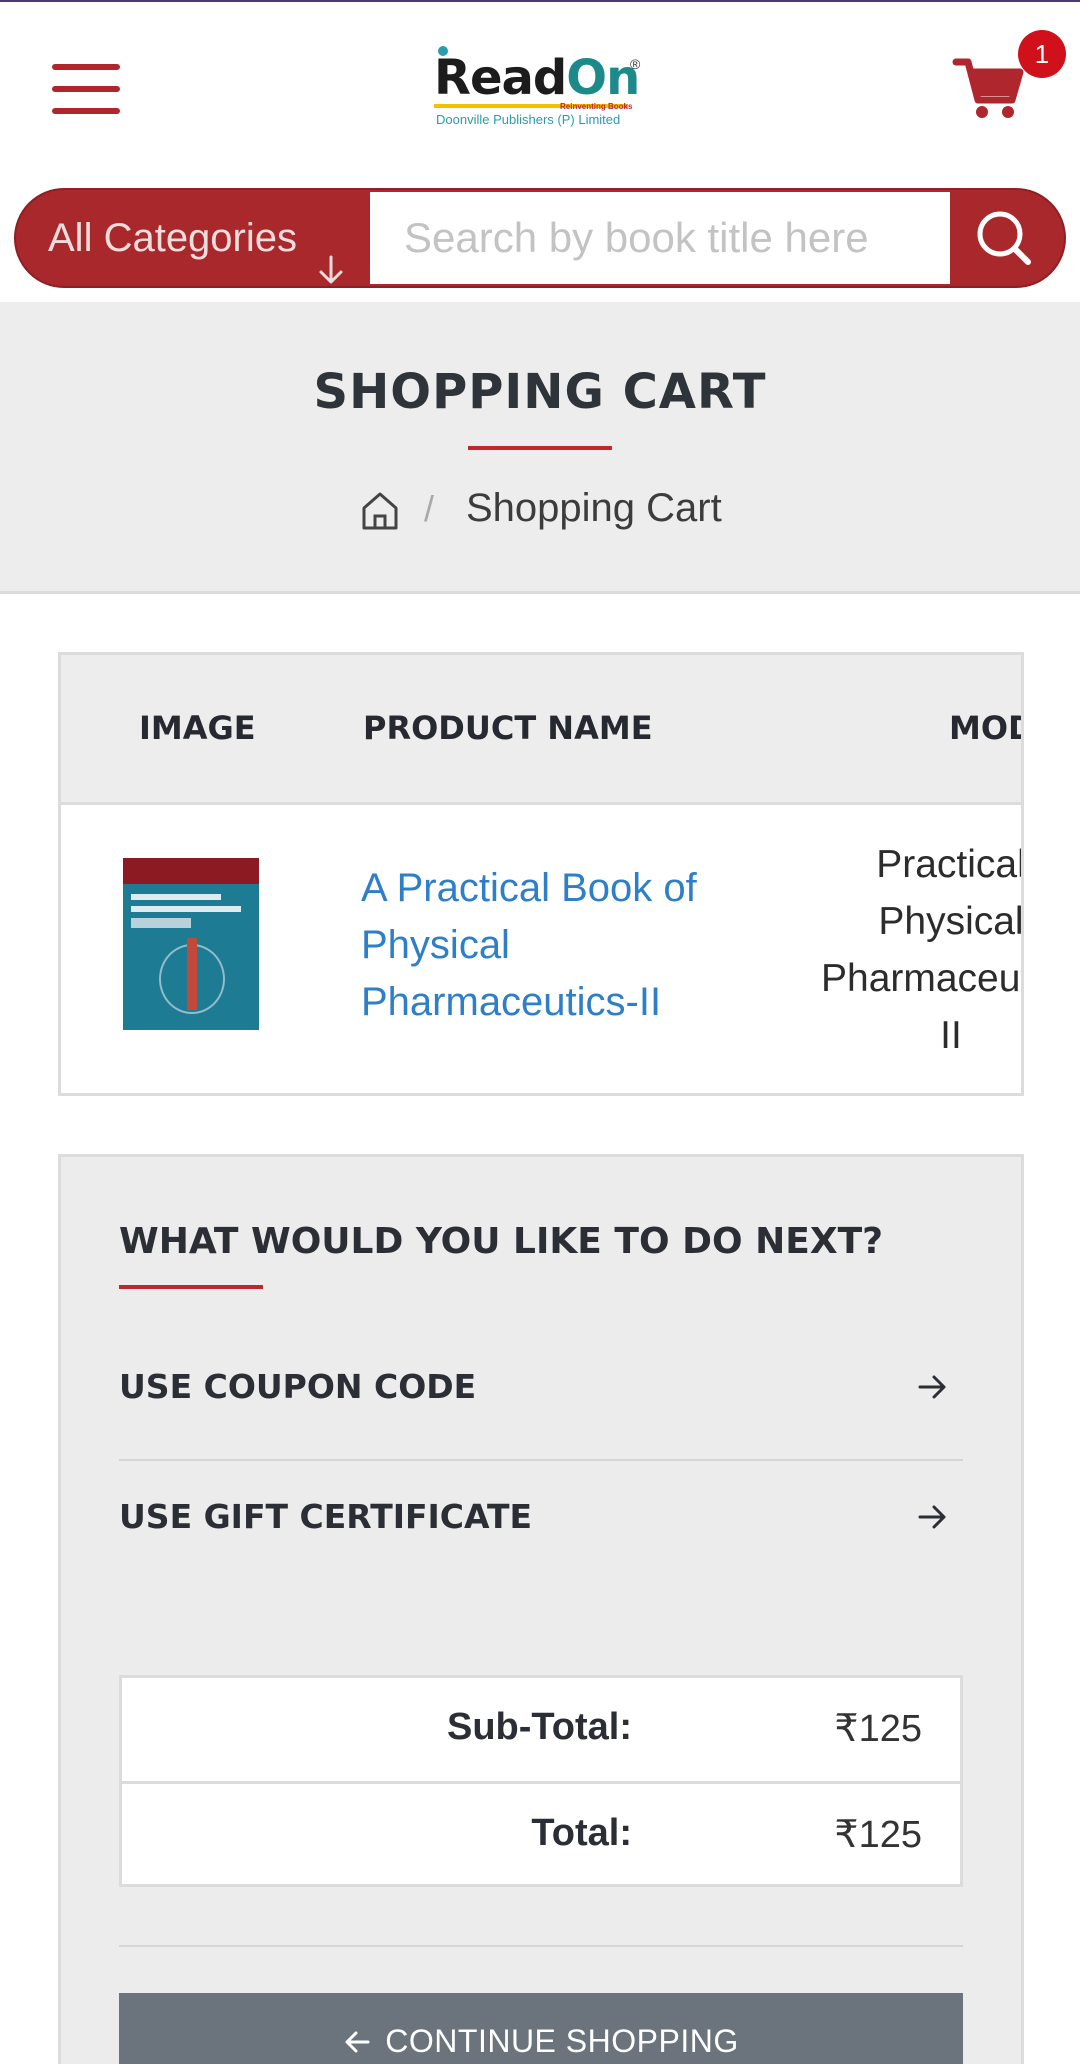  Describe the element at coordinates (1004, 239) in the screenshot. I see `search-icon` at that location.